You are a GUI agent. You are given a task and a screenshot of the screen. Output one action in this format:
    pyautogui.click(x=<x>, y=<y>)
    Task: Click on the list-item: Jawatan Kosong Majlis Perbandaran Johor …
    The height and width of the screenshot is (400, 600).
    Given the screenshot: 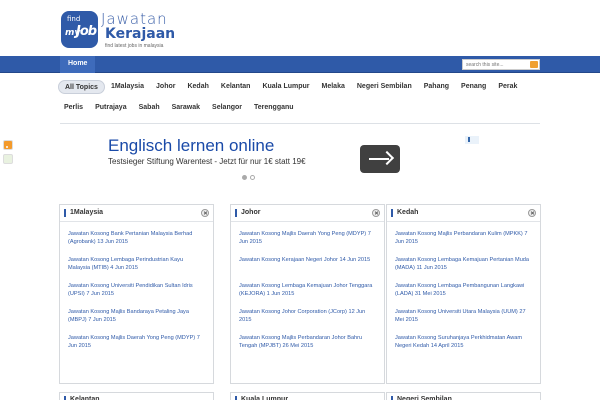 What is the action you would take?
    pyautogui.click(x=307, y=342)
    